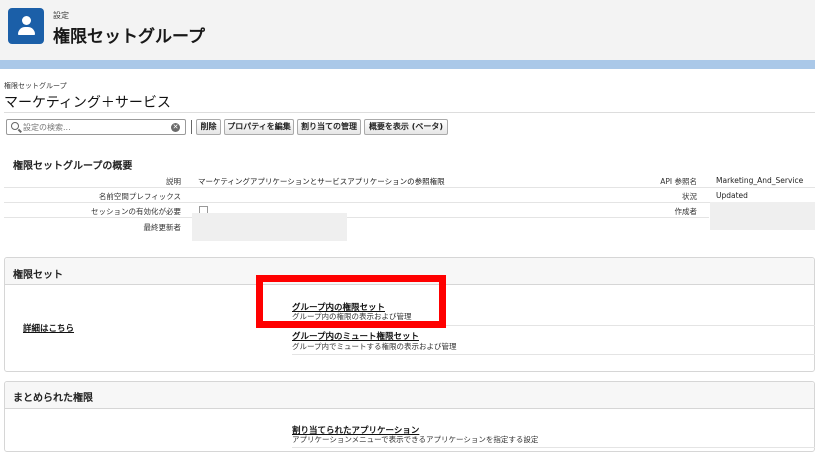 The width and height of the screenshot is (815, 452). I want to click on header-band, so click(407, 64).